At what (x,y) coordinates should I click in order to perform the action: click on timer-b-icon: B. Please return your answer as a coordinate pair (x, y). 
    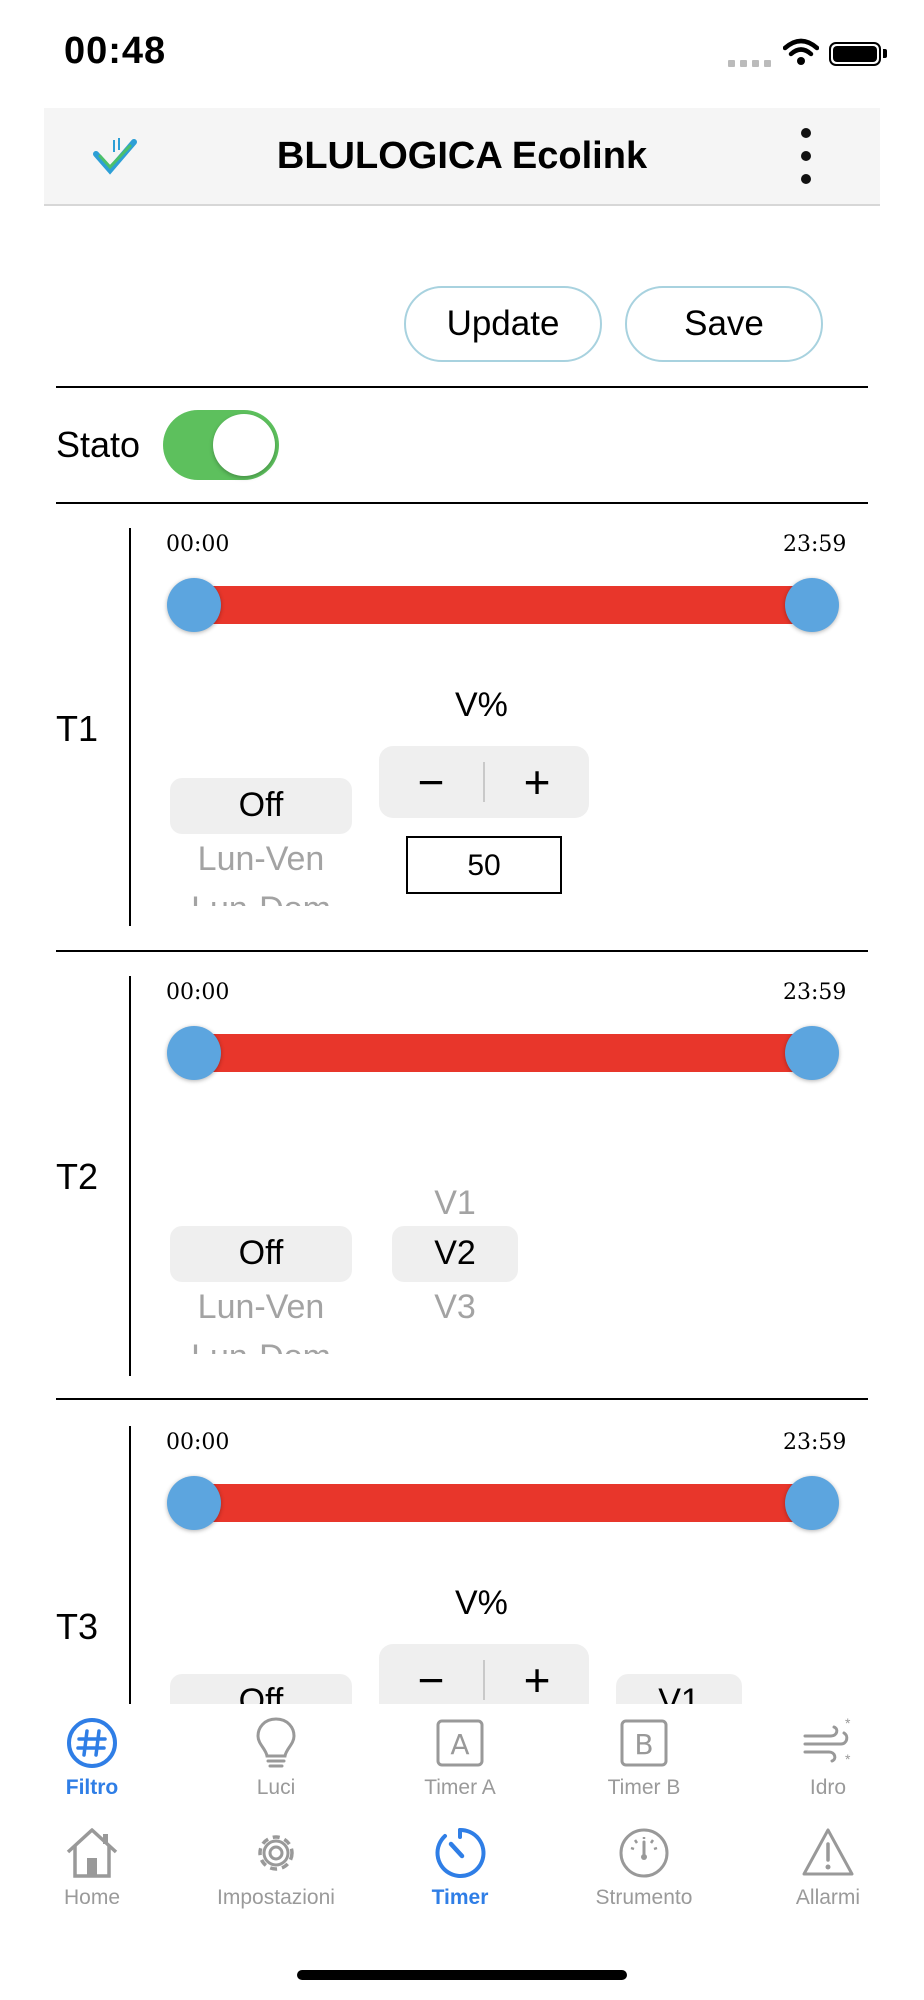
    Looking at the image, I should click on (644, 1743).